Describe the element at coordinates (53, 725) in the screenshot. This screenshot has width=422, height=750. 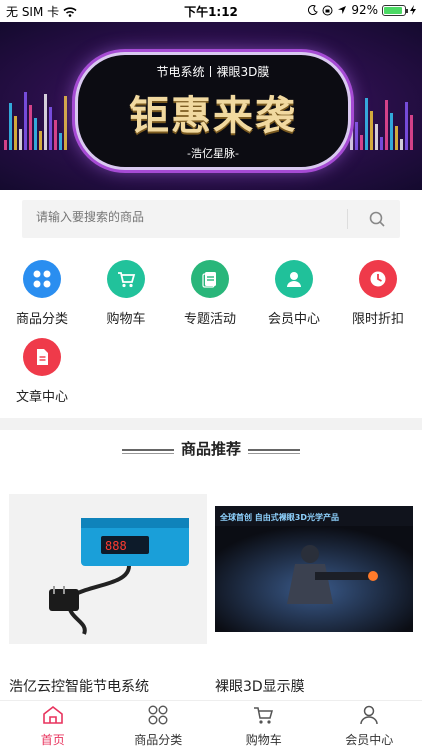
I see `tab-home: 首页` at that location.